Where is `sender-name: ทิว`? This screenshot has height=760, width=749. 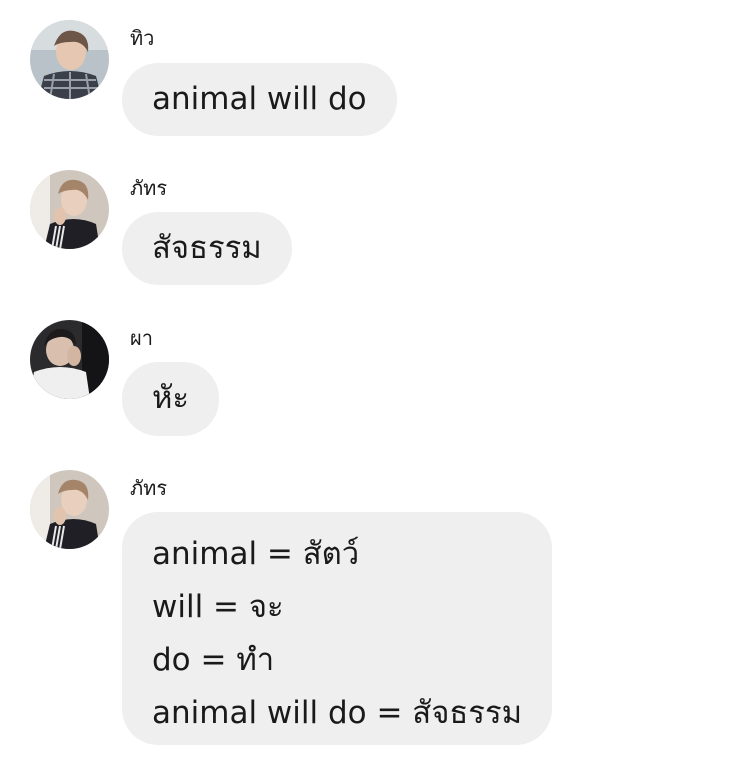
sender-name: ทิว is located at coordinates (142, 38).